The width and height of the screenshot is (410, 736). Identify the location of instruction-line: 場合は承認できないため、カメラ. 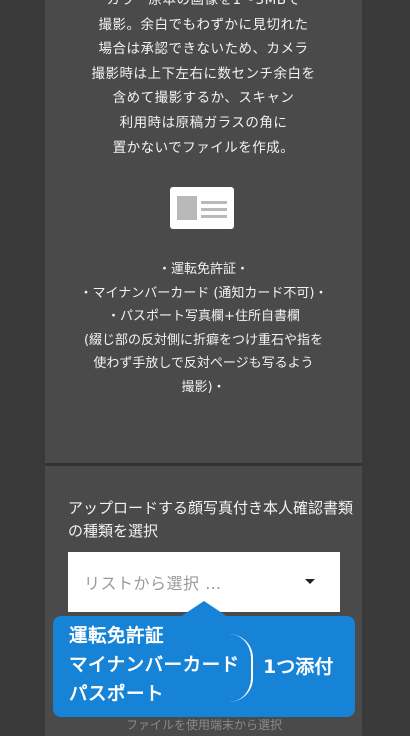
(203, 49).